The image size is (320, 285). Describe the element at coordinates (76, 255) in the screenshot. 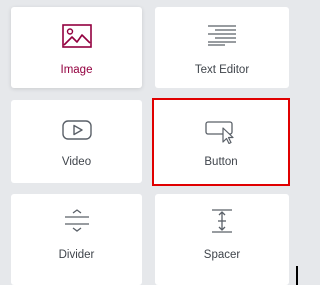

I see `widget-label: Divider` at that location.